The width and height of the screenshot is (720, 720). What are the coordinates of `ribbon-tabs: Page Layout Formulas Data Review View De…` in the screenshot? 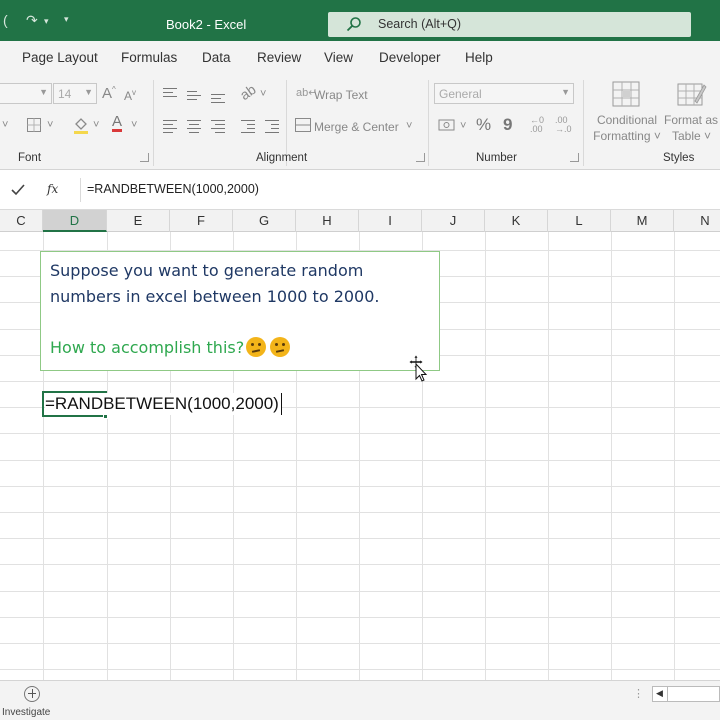 It's located at (360, 57).